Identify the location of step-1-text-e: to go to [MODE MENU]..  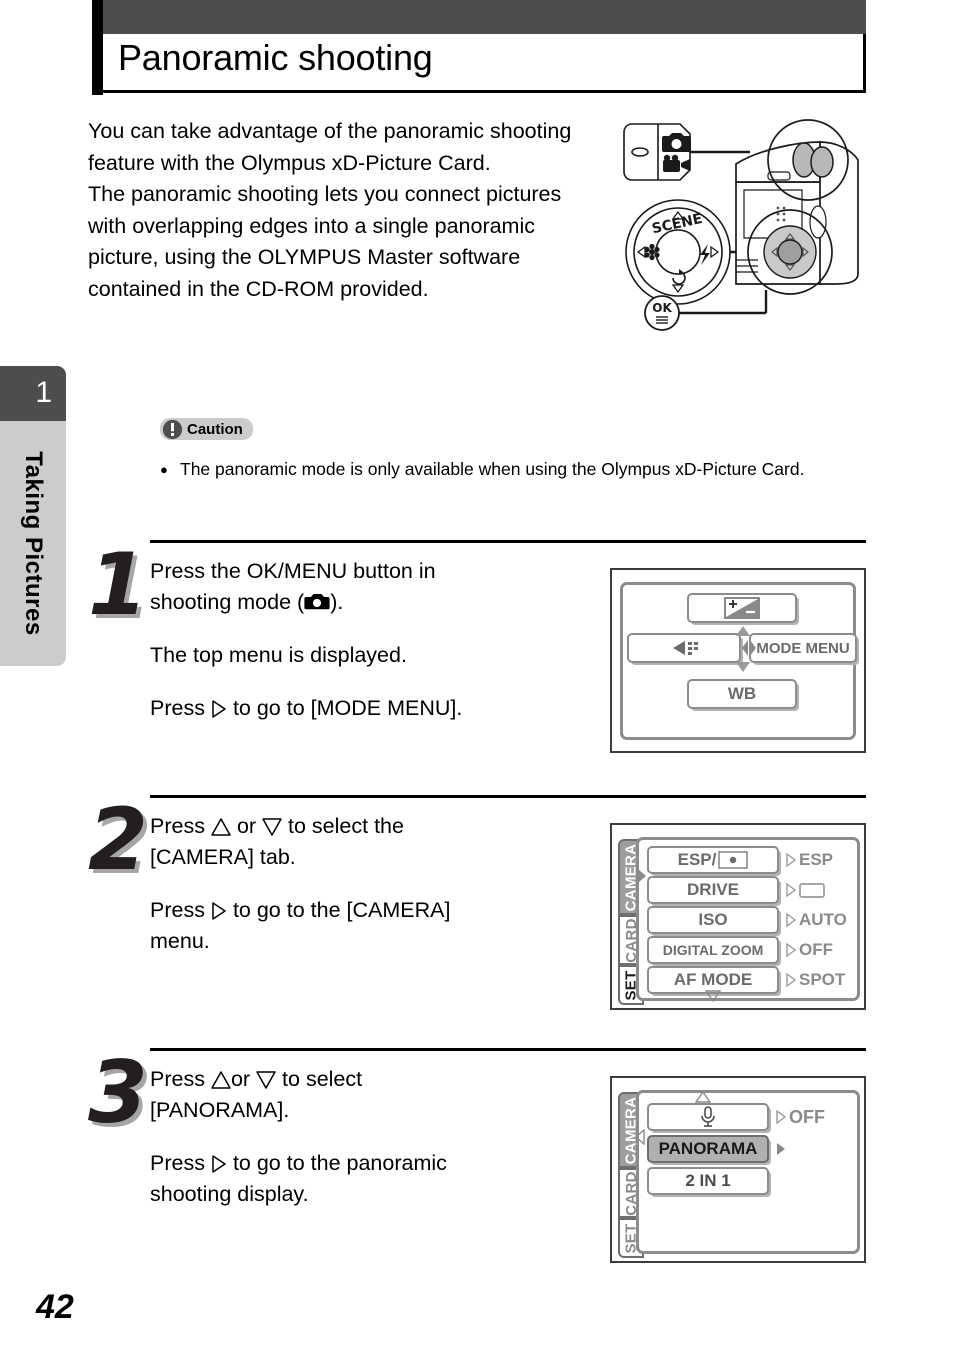
(347, 708).